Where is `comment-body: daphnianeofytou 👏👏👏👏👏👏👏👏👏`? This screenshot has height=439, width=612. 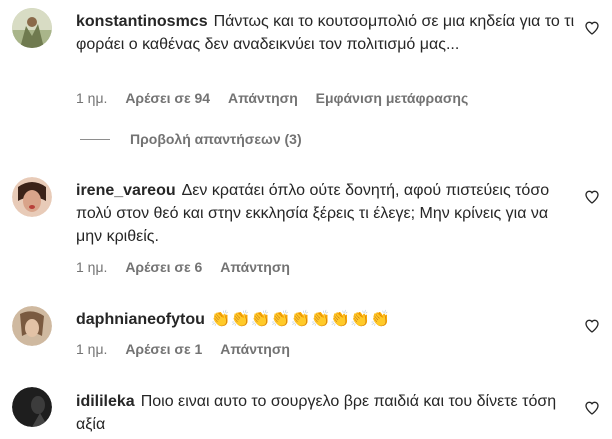 comment-body: daphnianeofytou 👏👏👏👏👏👏👏👏👏 is located at coordinates (326, 319).